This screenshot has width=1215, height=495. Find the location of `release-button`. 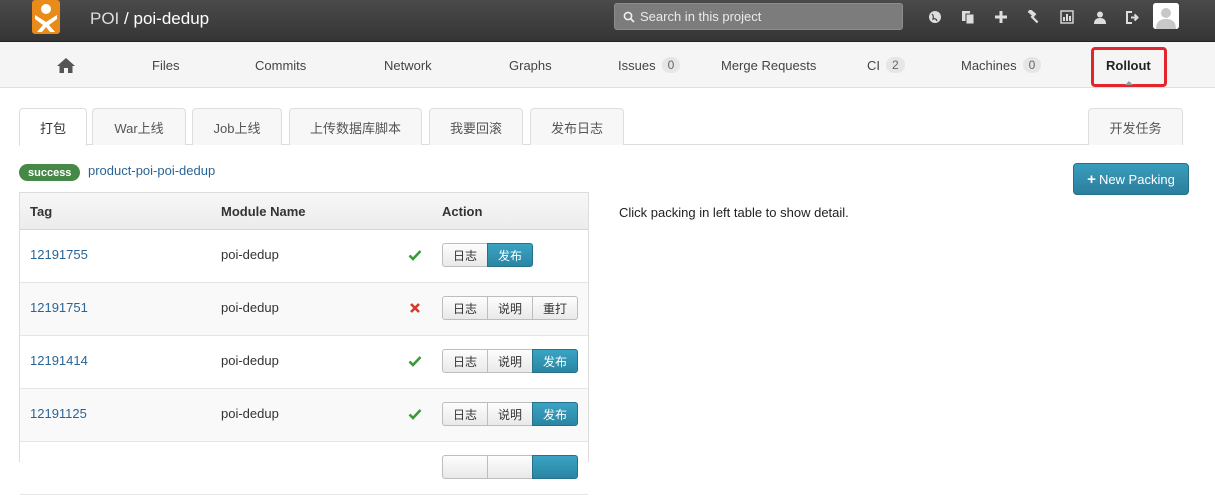

release-button is located at coordinates (555, 467).